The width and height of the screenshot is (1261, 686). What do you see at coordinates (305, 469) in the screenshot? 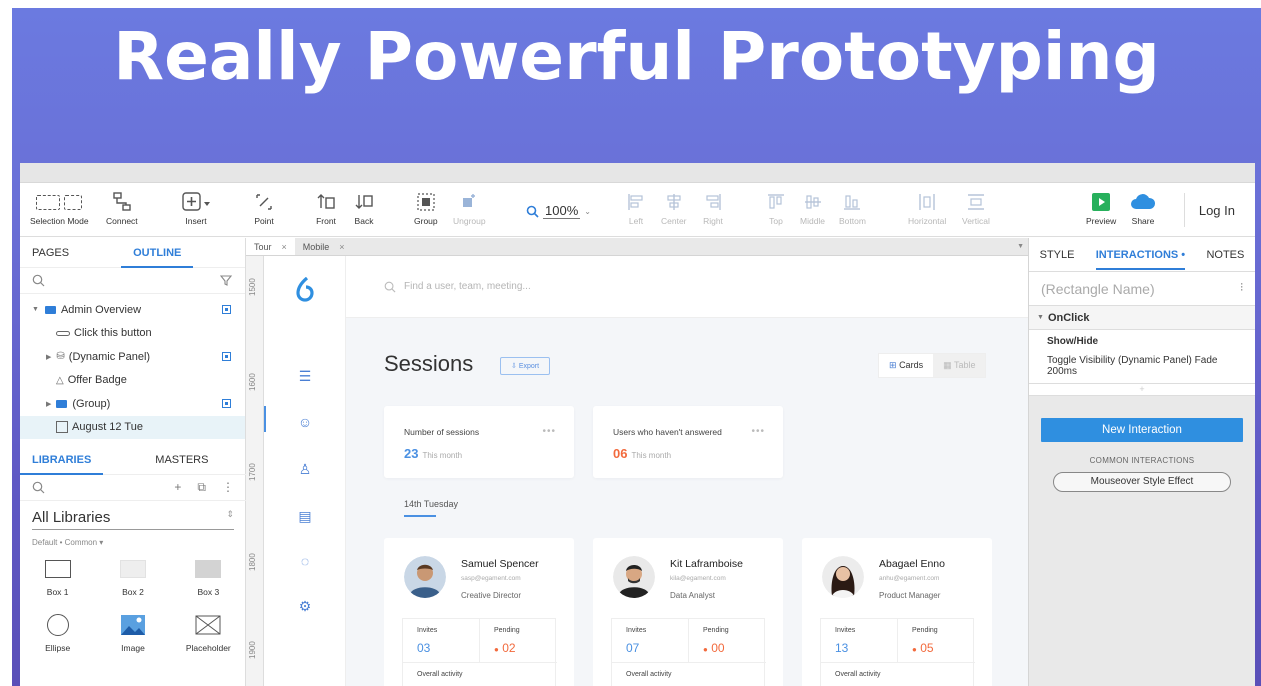
I see `user-nav-icon: ♙` at bounding box center [305, 469].